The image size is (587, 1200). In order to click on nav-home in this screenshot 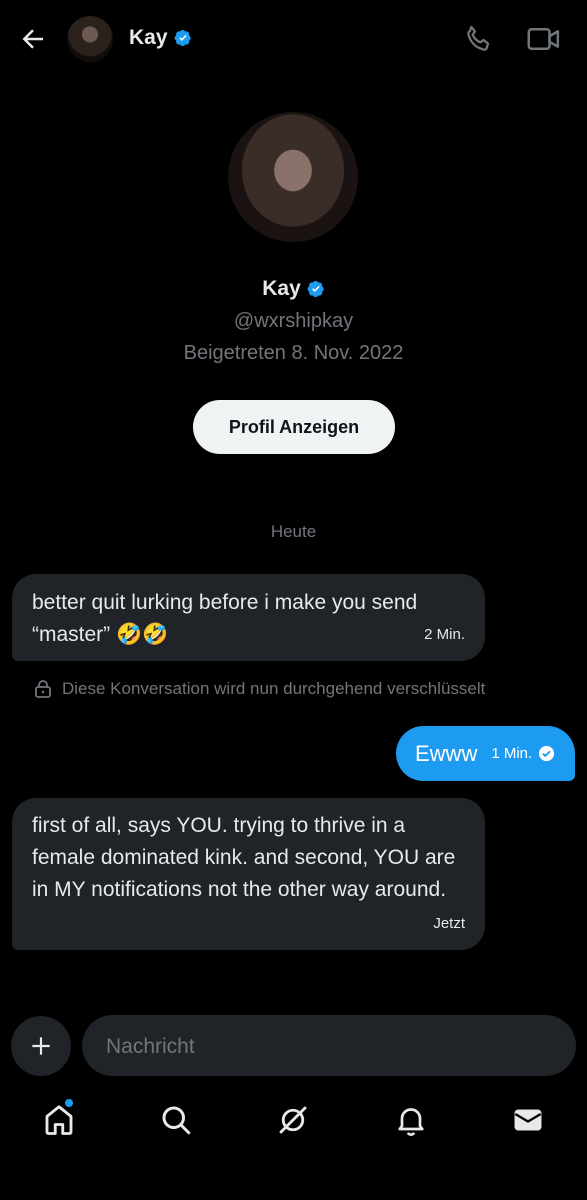, I will do `click(59, 1118)`.